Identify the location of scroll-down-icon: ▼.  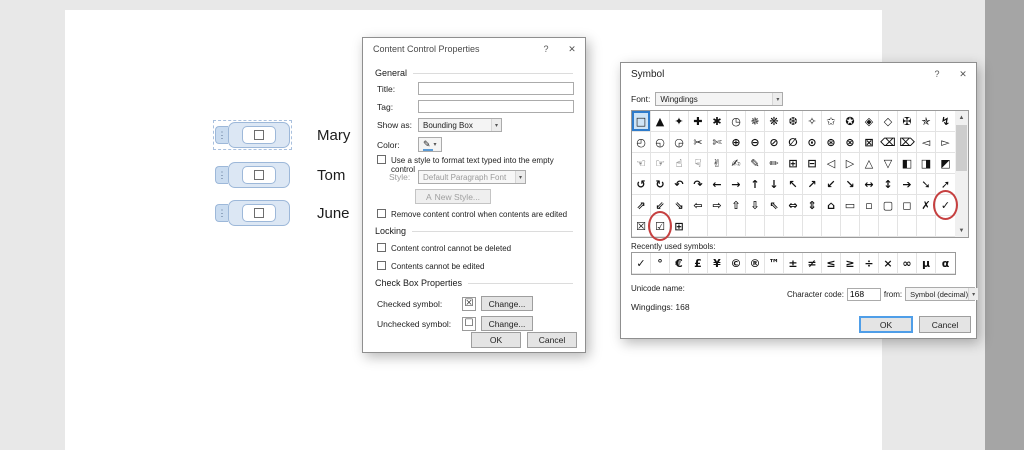
(961, 230).